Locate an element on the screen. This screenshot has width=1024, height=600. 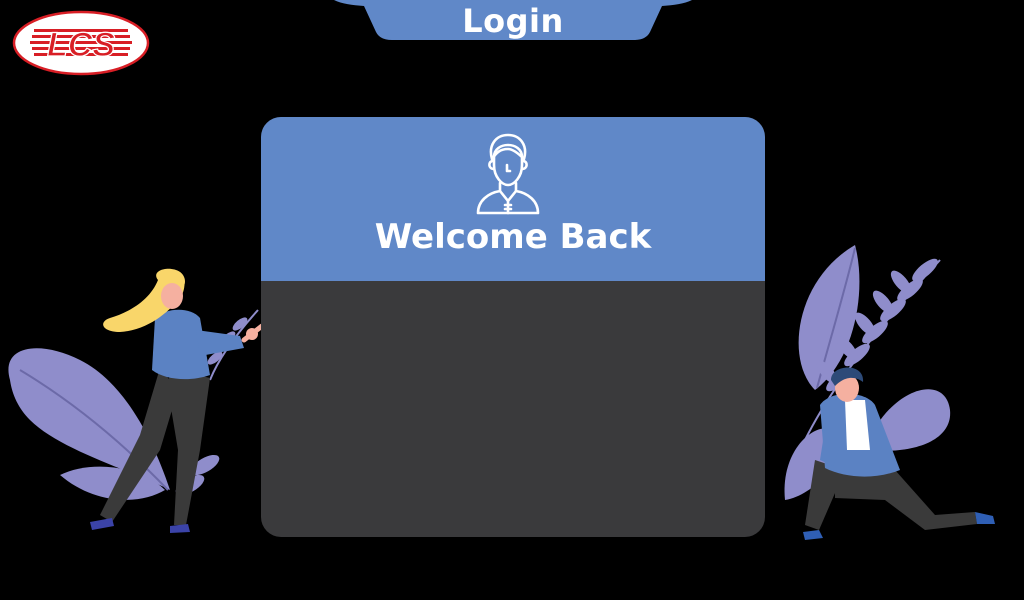
user-avatar-icon is located at coordinates (508, 174).